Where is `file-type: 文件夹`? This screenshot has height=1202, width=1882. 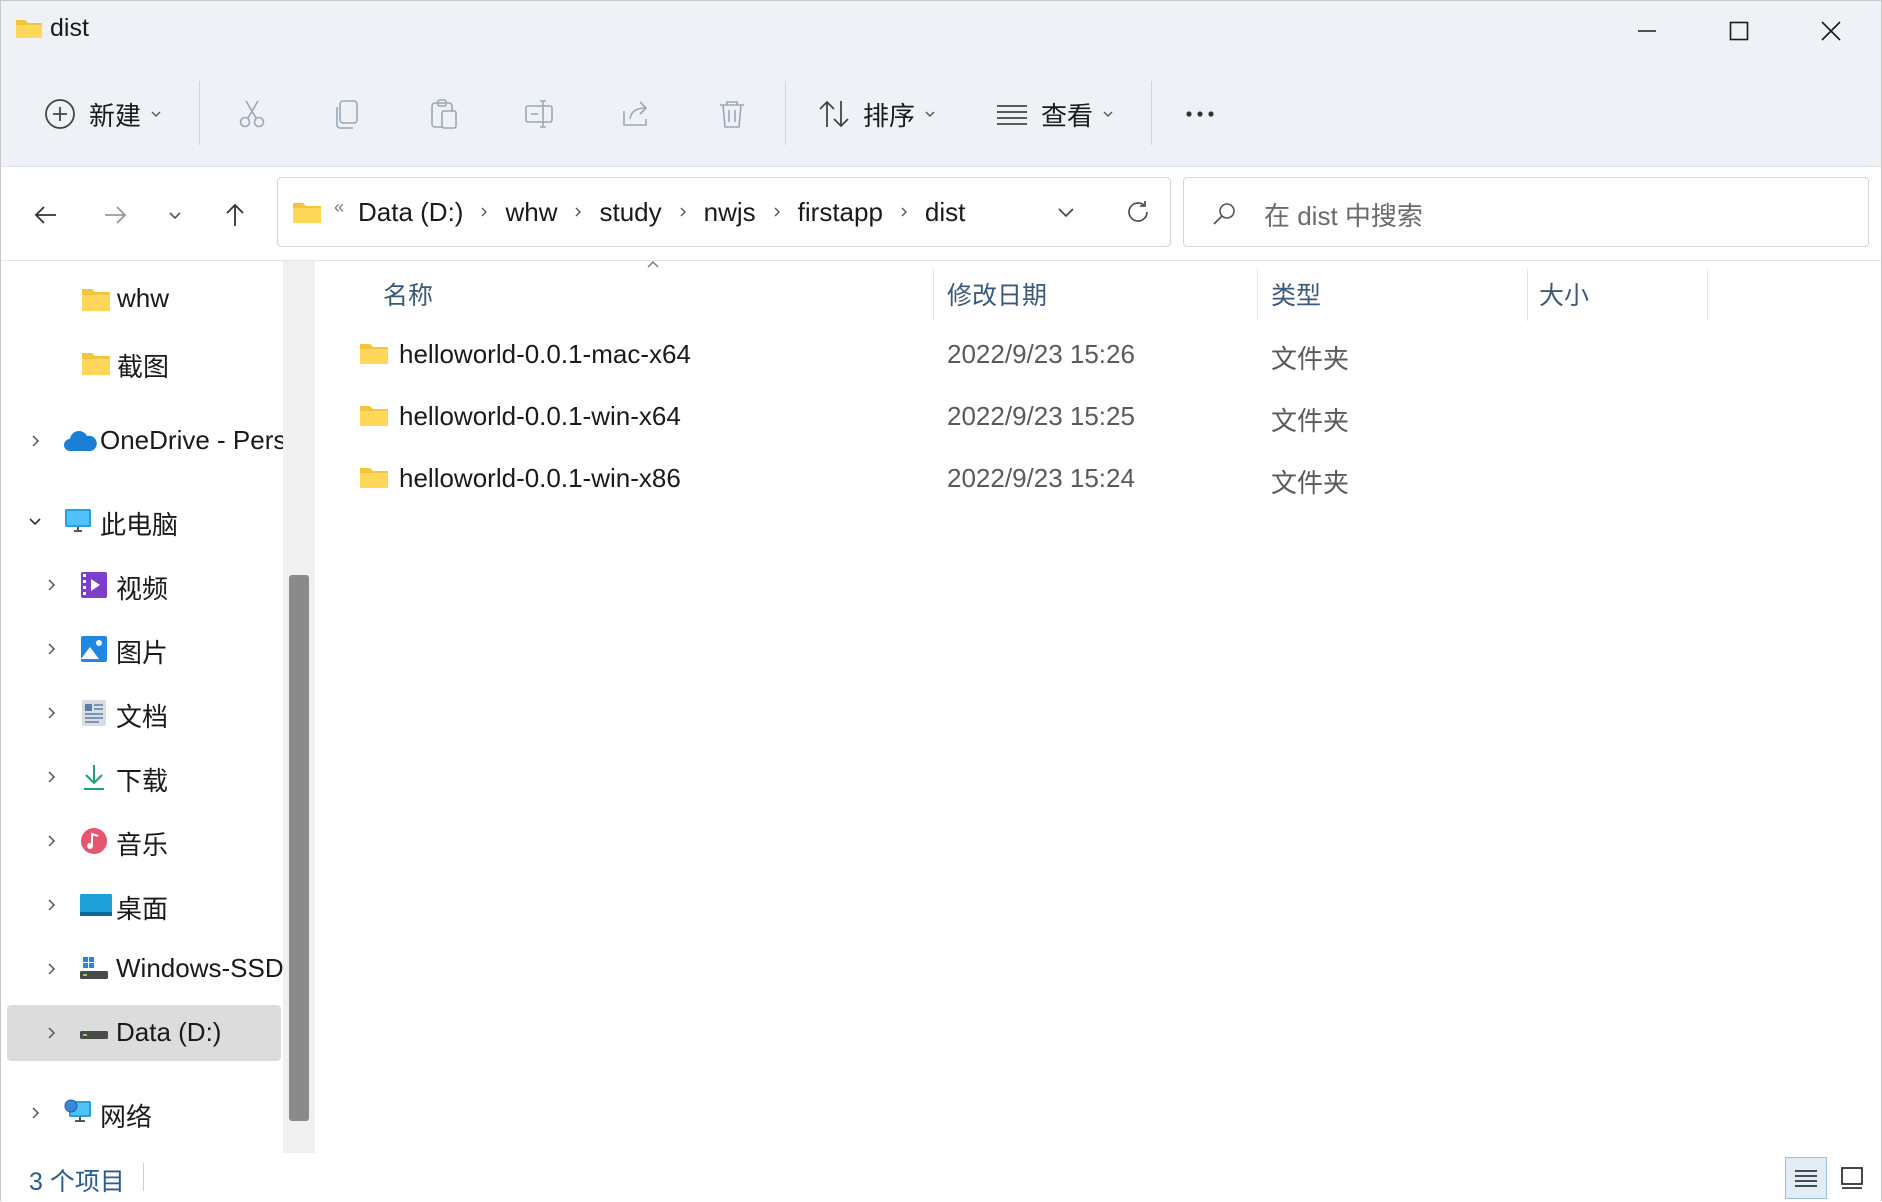
file-type: 文件夹 is located at coordinates (1310, 421).